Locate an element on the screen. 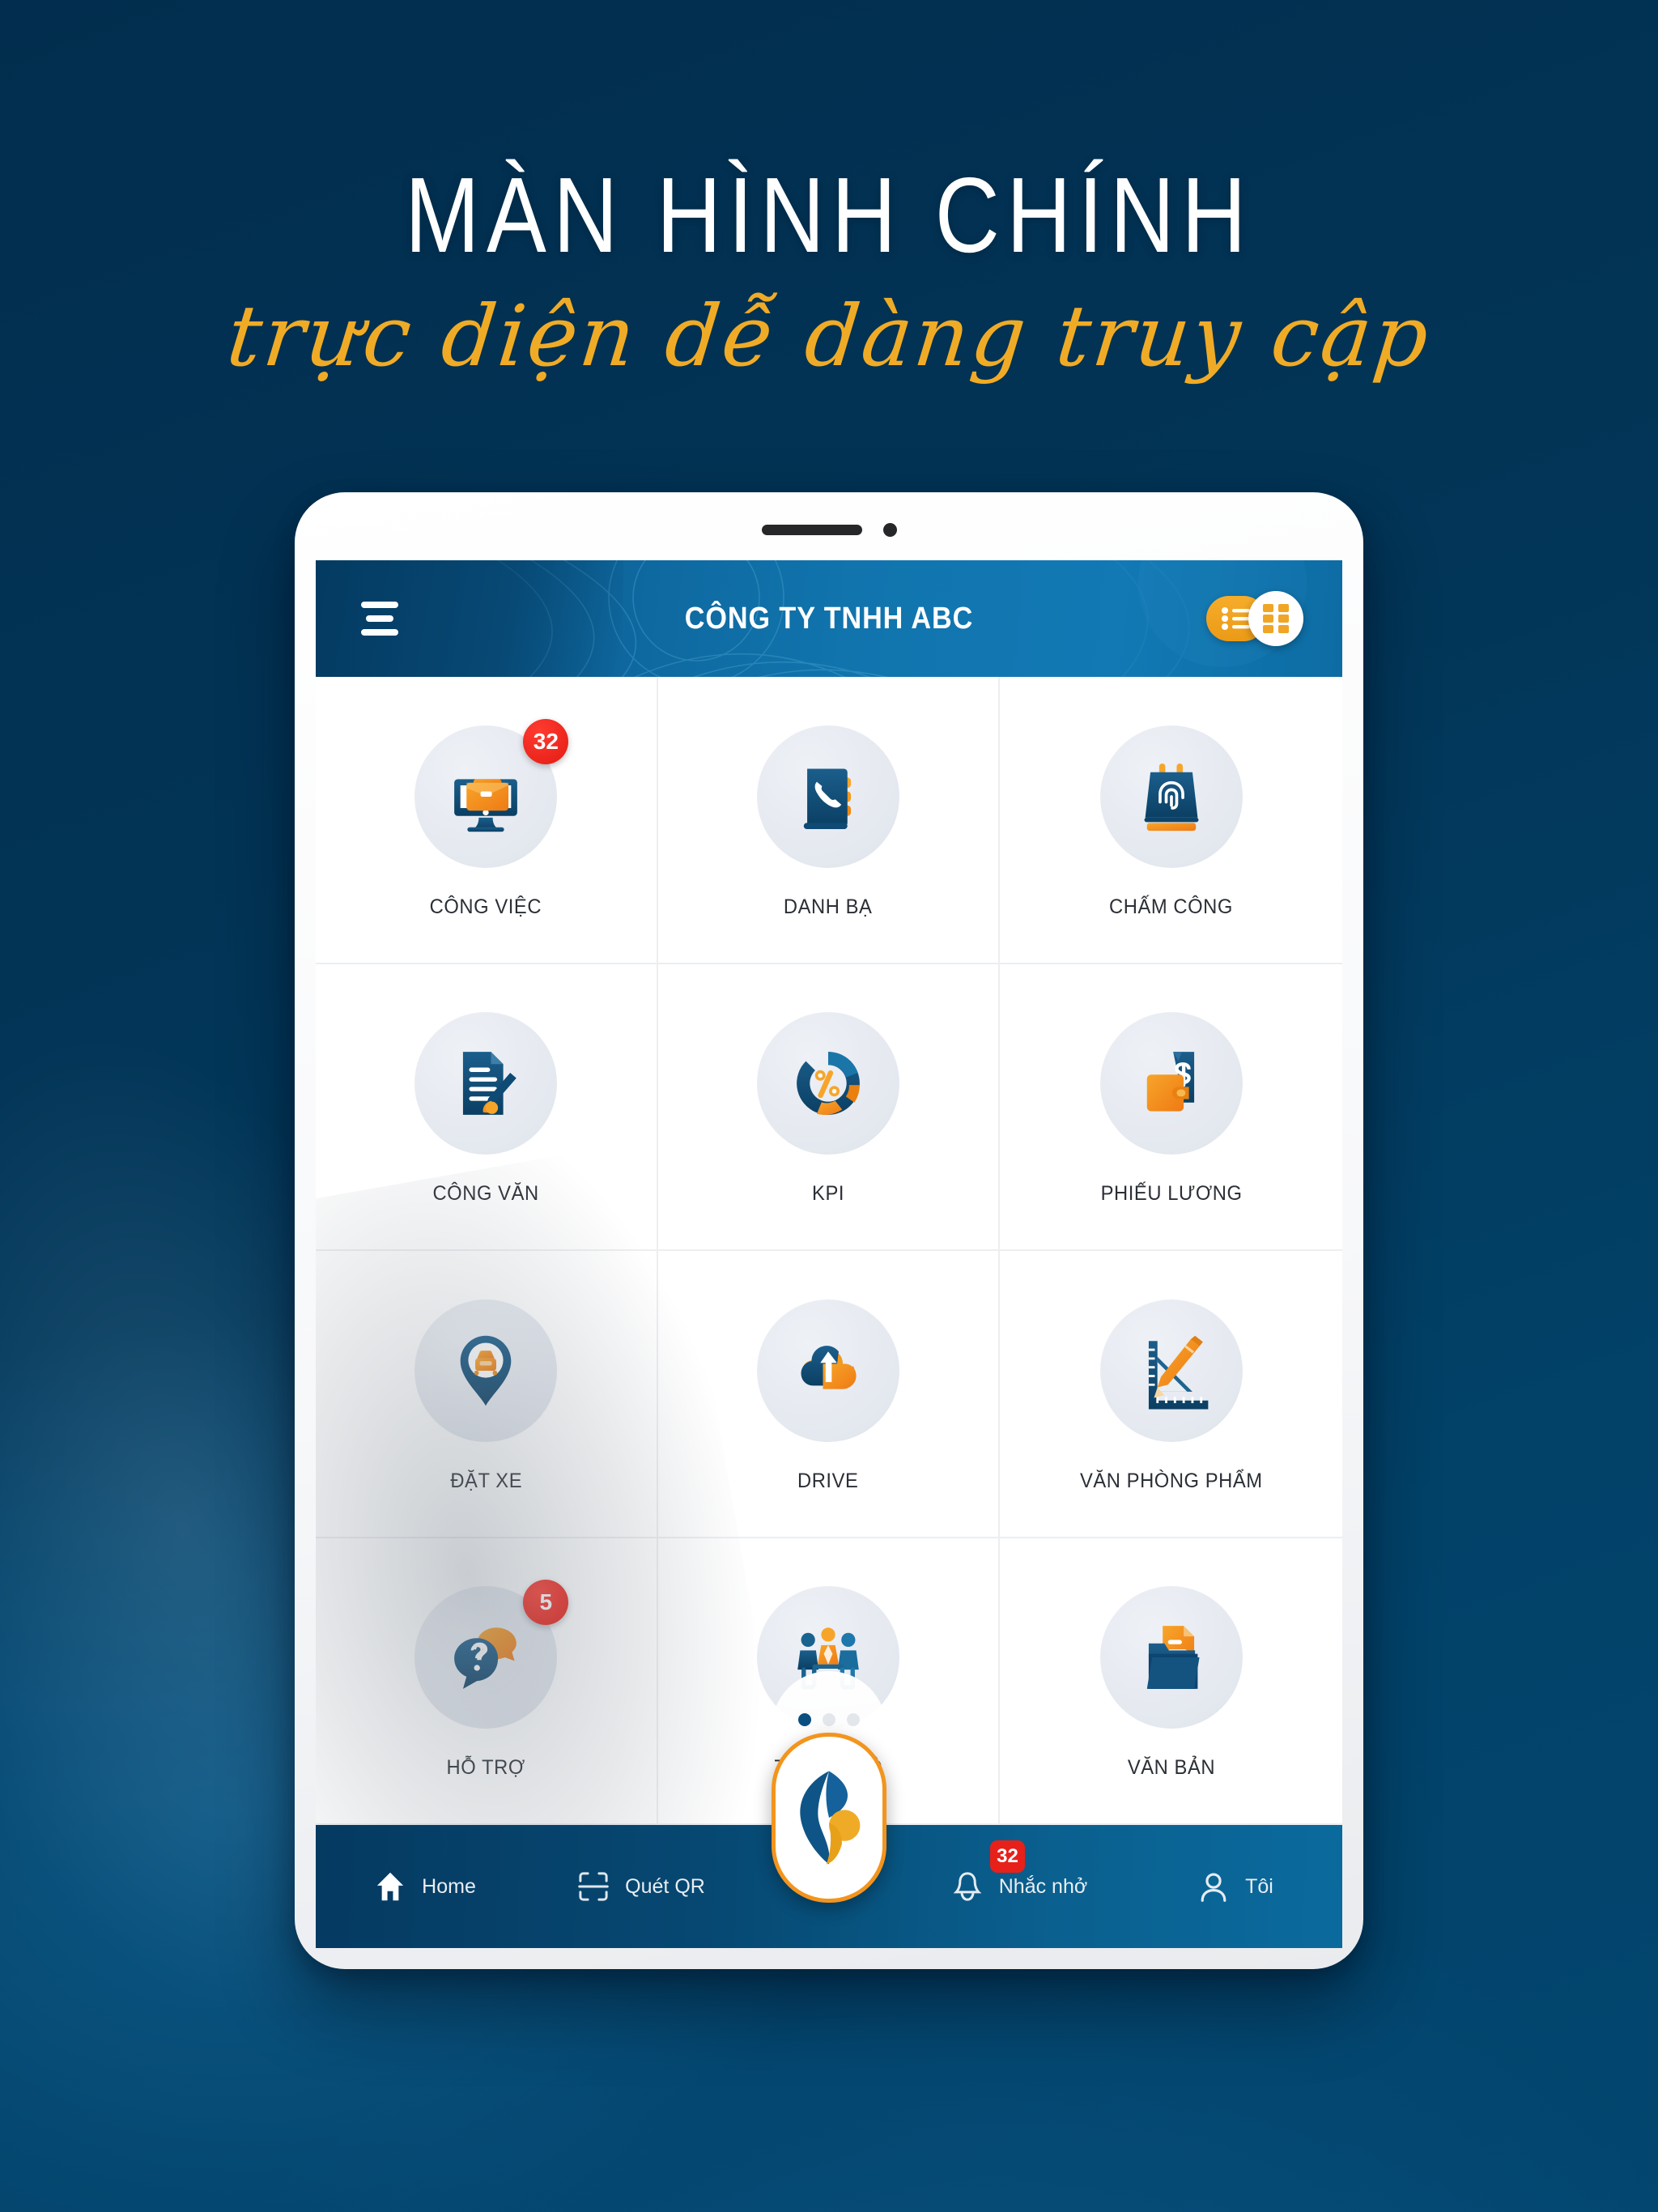  document-pen-icon is located at coordinates (490, 1084).